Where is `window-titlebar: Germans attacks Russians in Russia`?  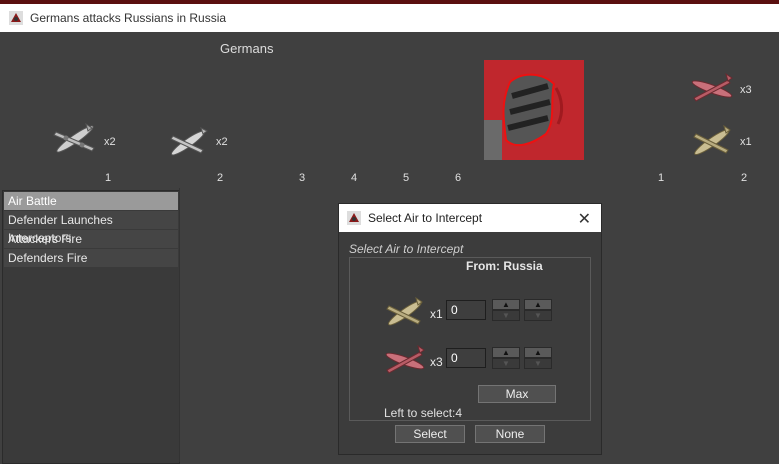
window-titlebar: Germans attacks Russians in Russia is located at coordinates (389, 18).